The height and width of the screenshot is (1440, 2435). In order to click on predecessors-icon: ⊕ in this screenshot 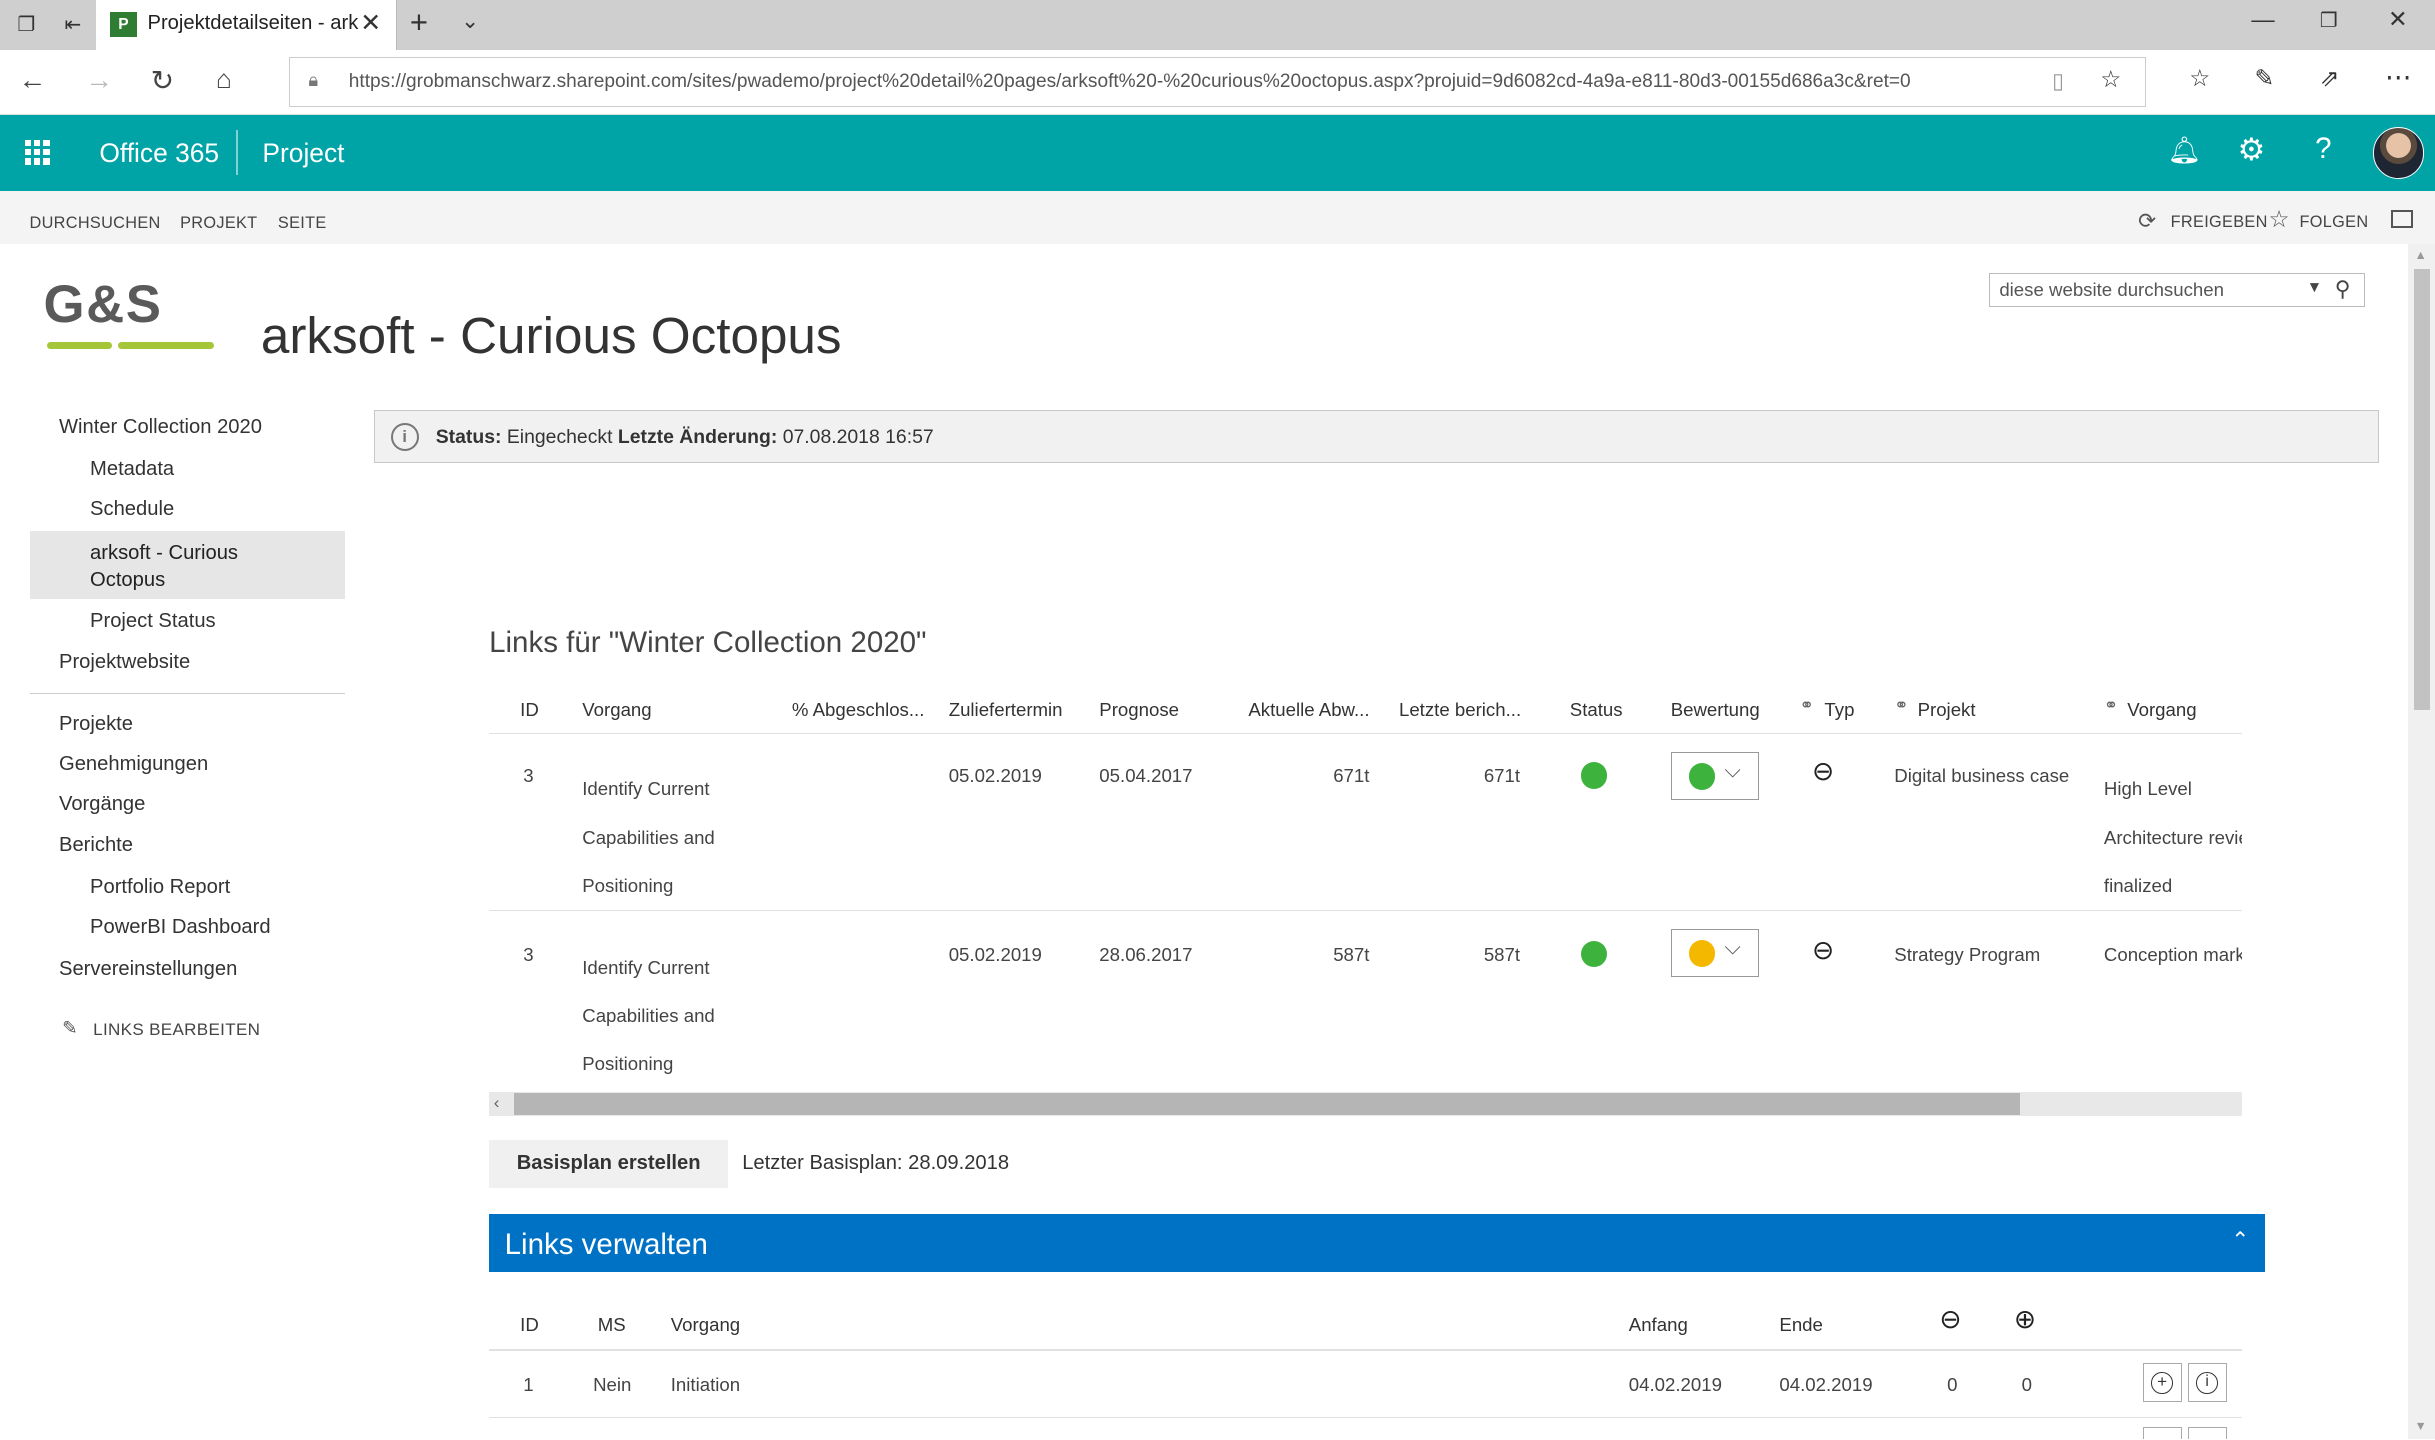, I will do `click(2024, 1319)`.